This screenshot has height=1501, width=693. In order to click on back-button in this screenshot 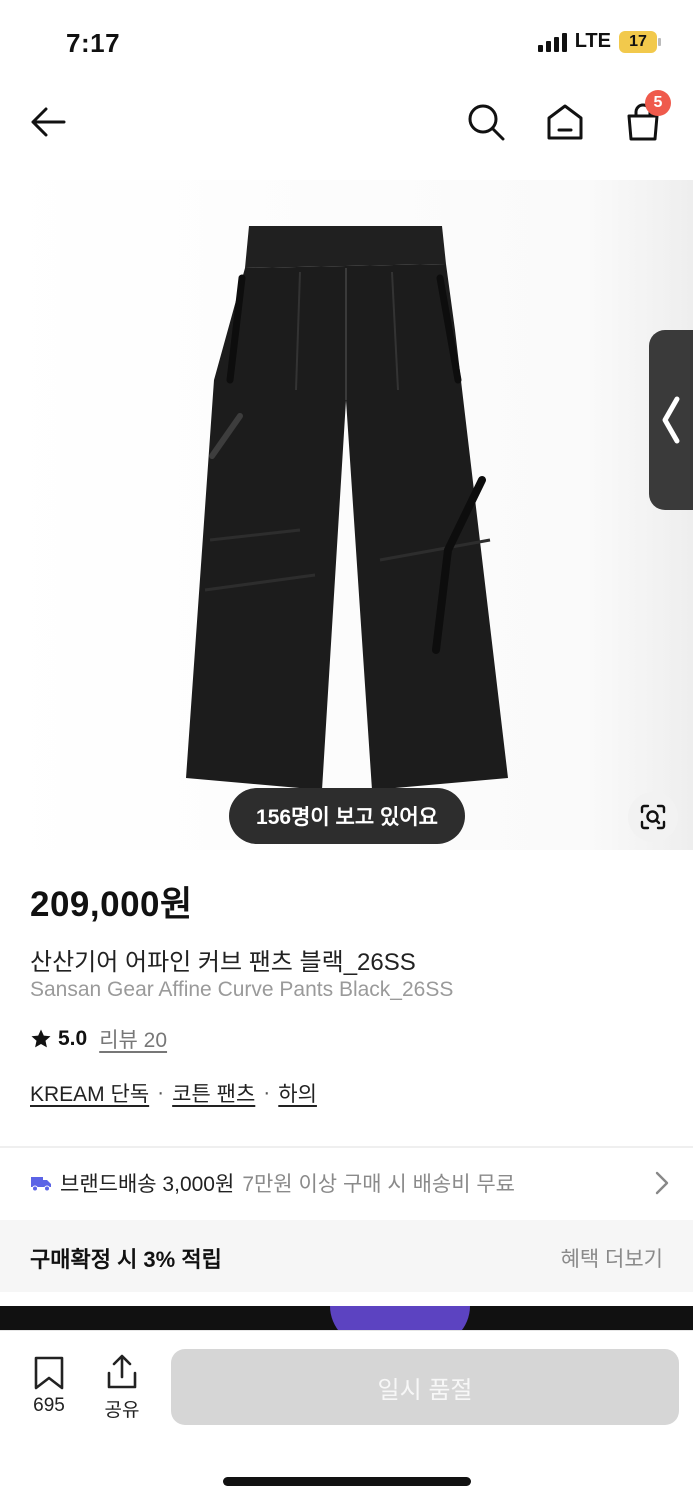, I will do `click(48, 122)`.